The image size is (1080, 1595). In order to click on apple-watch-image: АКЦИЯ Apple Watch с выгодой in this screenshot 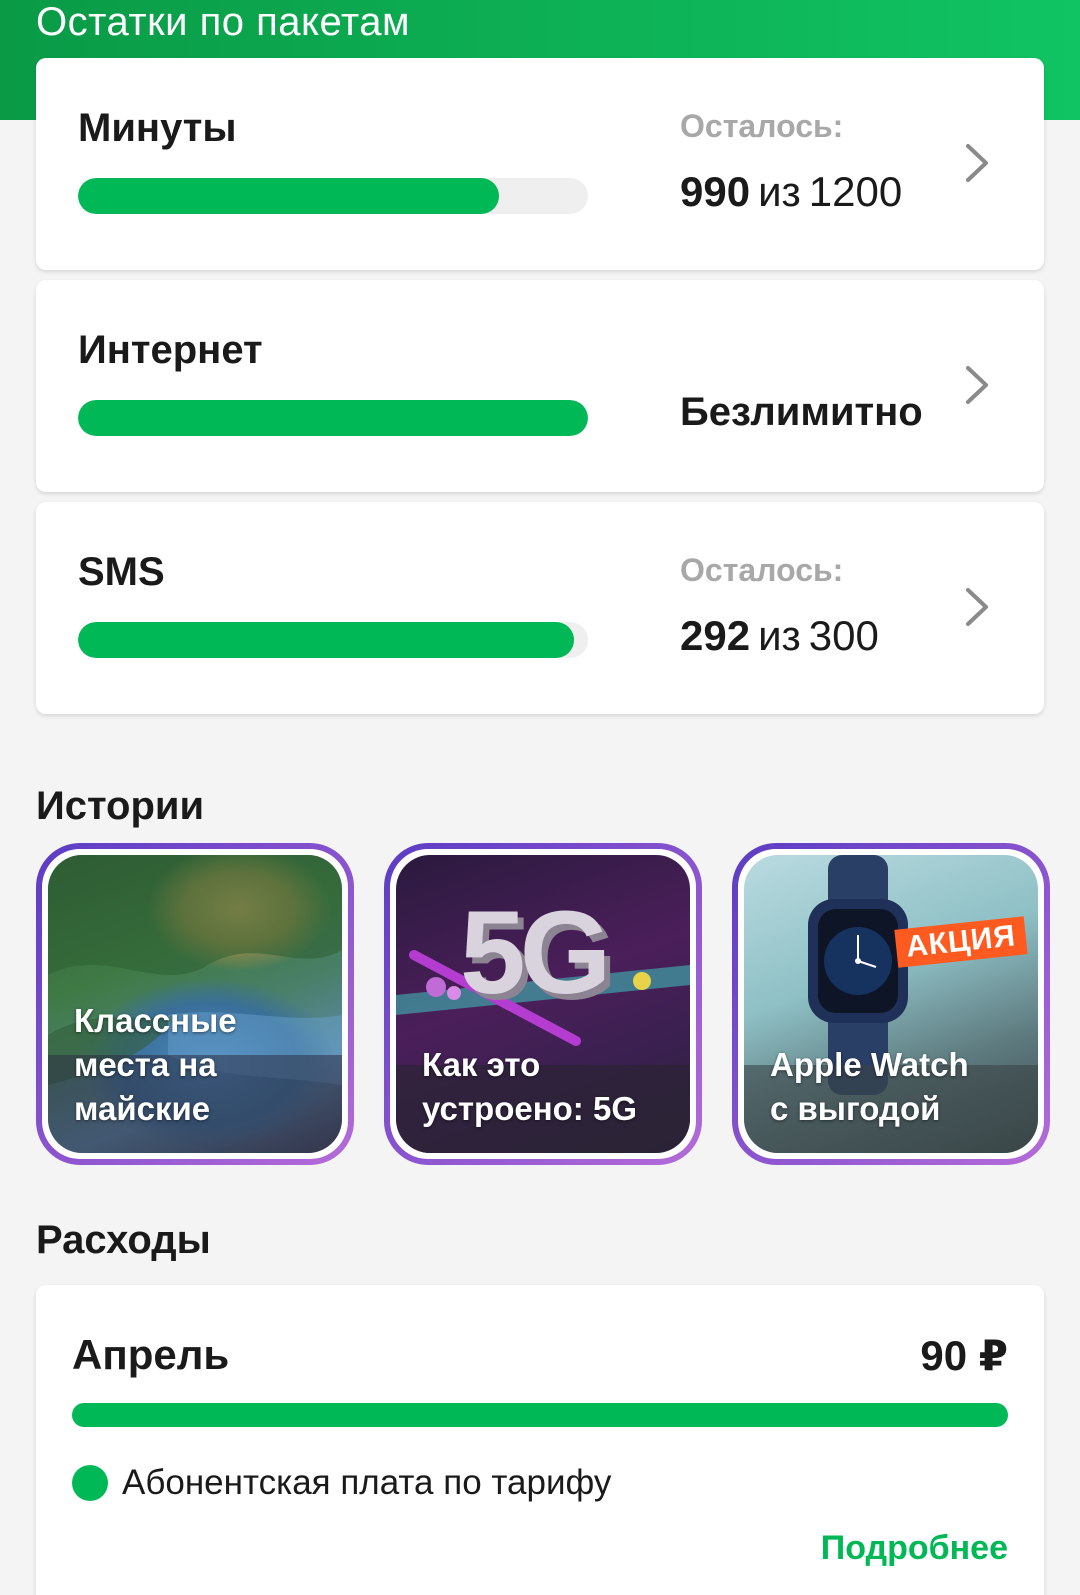, I will do `click(891, 1004)`.